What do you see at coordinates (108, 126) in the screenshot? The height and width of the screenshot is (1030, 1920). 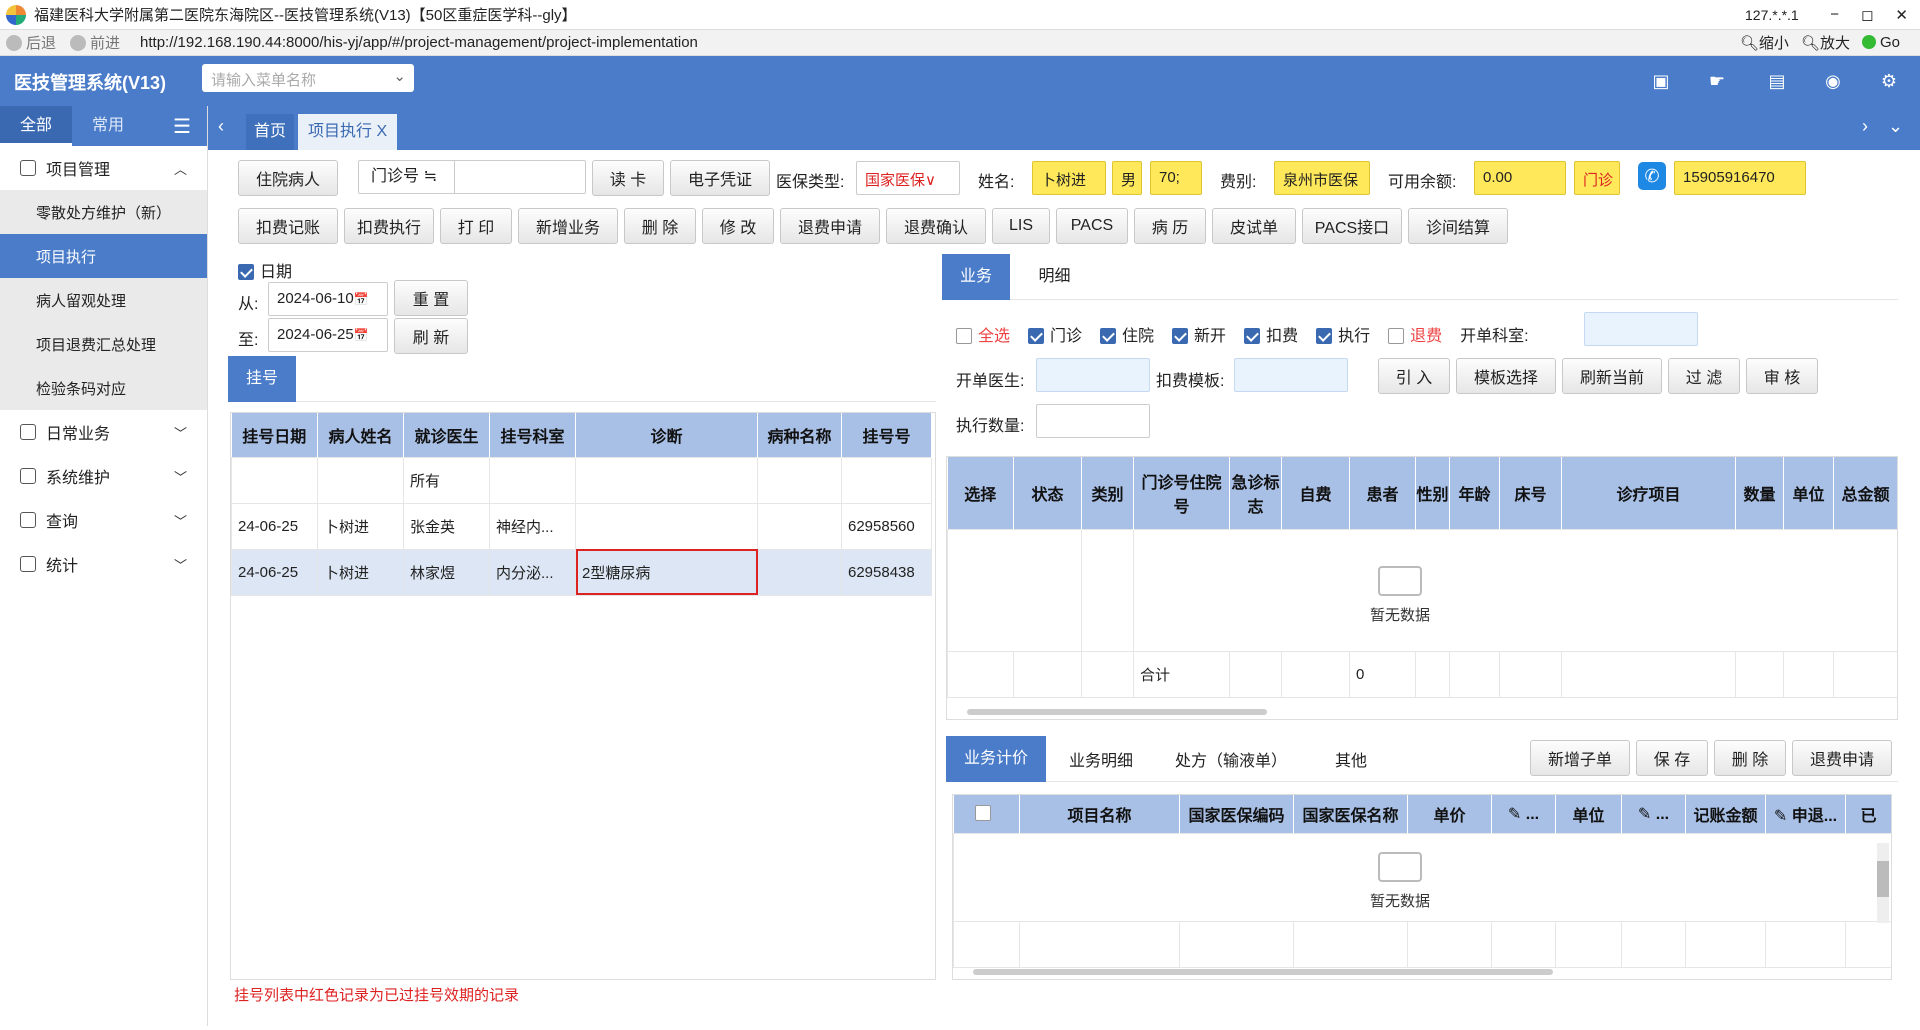 I see `sidebar-tab-common: 常用` at bounding box center [108, 126].